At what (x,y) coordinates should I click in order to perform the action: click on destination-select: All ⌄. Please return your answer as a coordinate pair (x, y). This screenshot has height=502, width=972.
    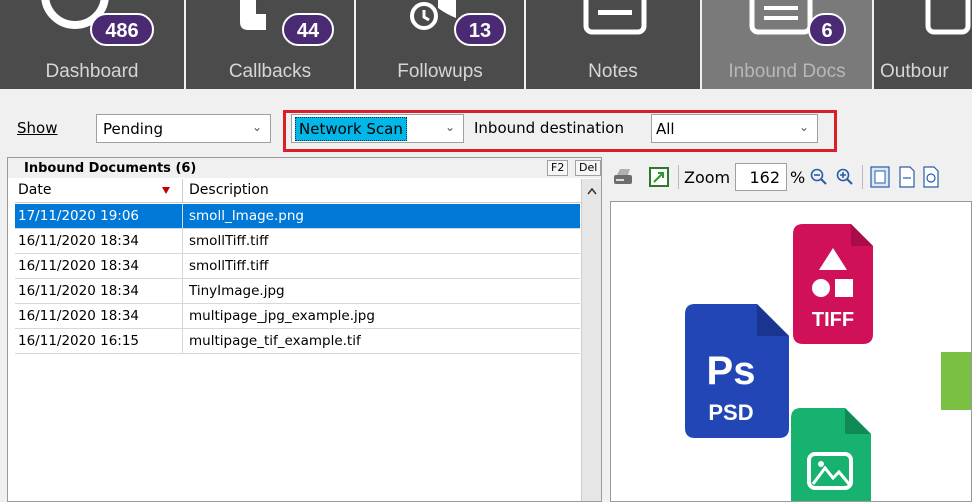
    Looking at the image, I should click on (734, 128).